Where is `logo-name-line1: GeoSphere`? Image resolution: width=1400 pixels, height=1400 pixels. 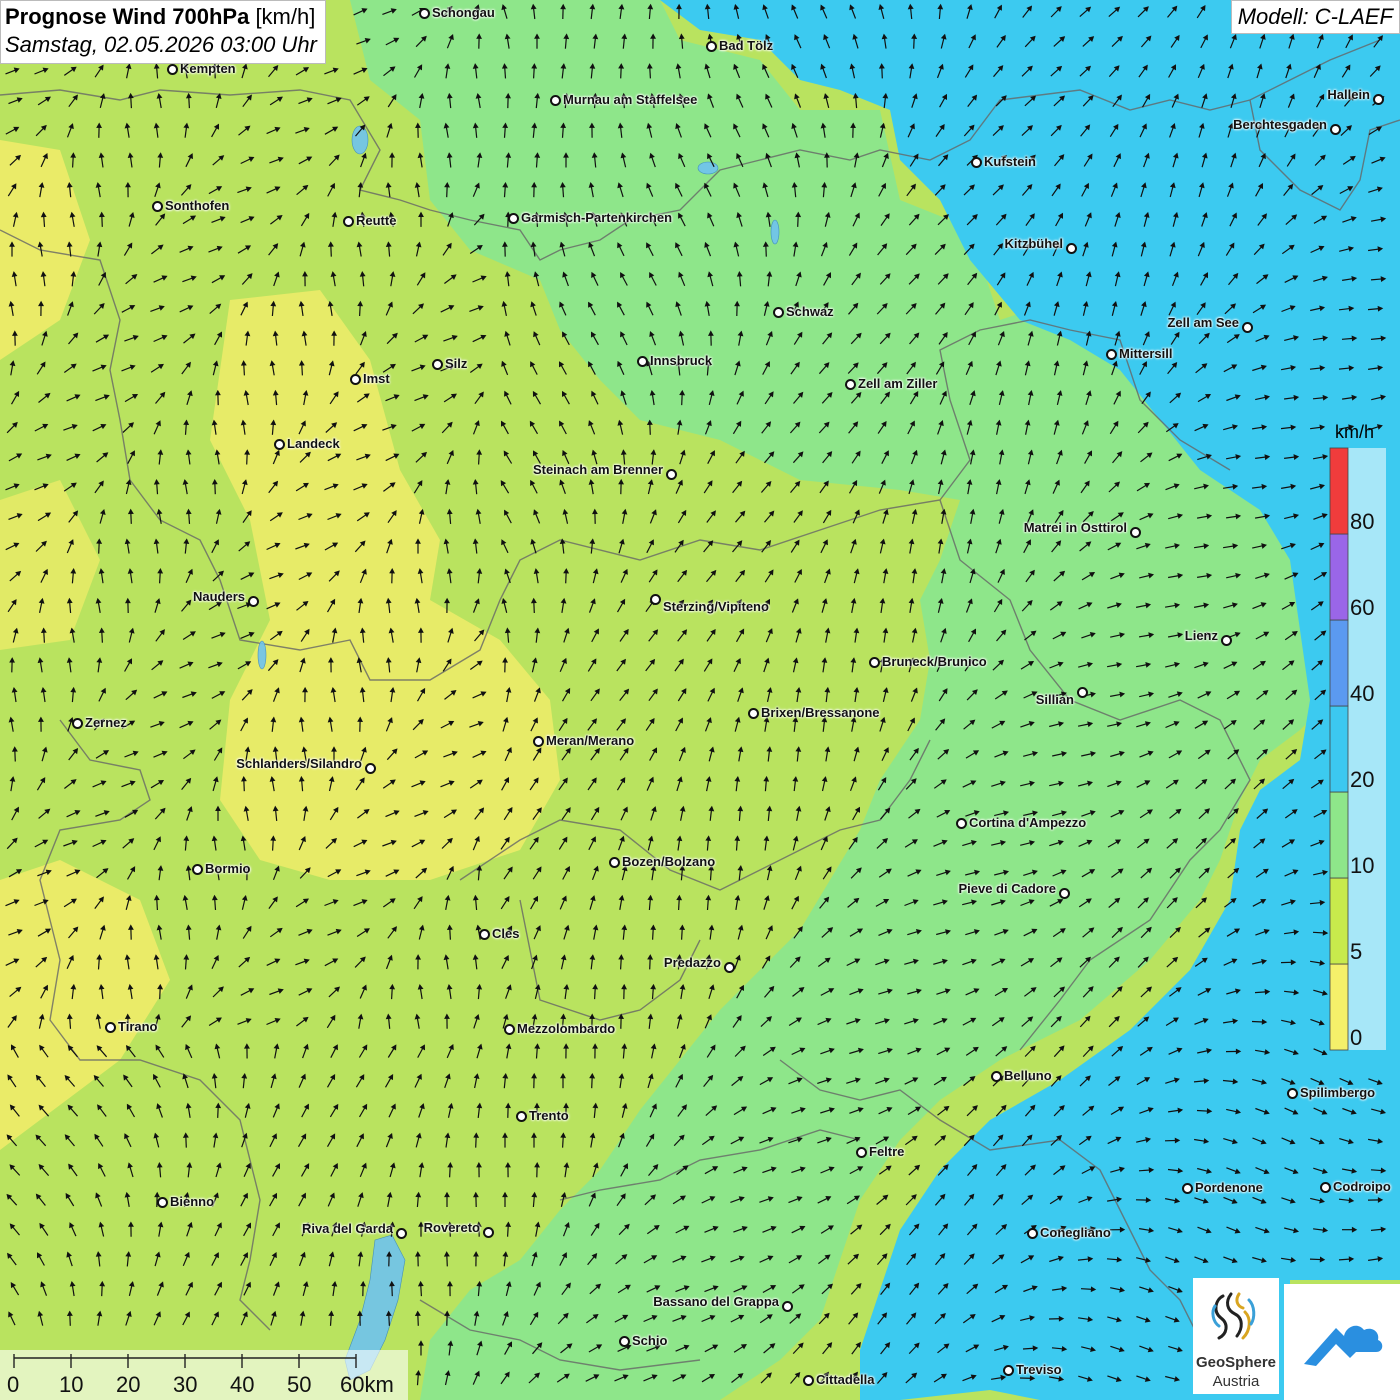 logo-name-line1: GeoSphere is located at coordinates (1236, 1362).